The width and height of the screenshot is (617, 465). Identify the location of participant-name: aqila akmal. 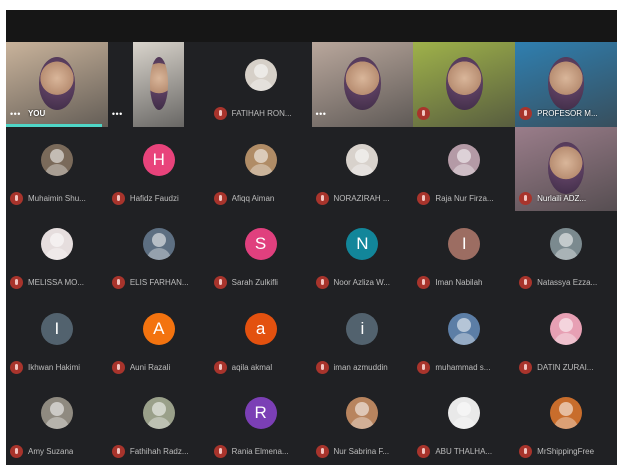
(252, 367).